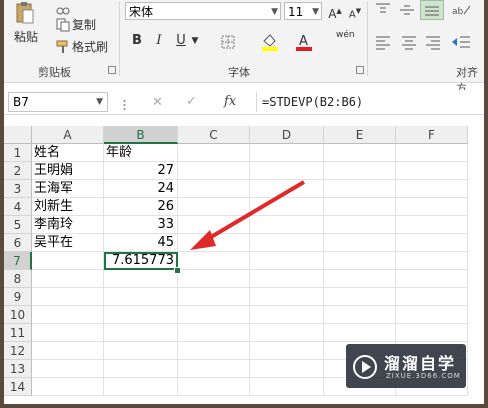 This screenshot has height=408, width=488. I want to click on phonetic-button: wén, so click(345, 35).